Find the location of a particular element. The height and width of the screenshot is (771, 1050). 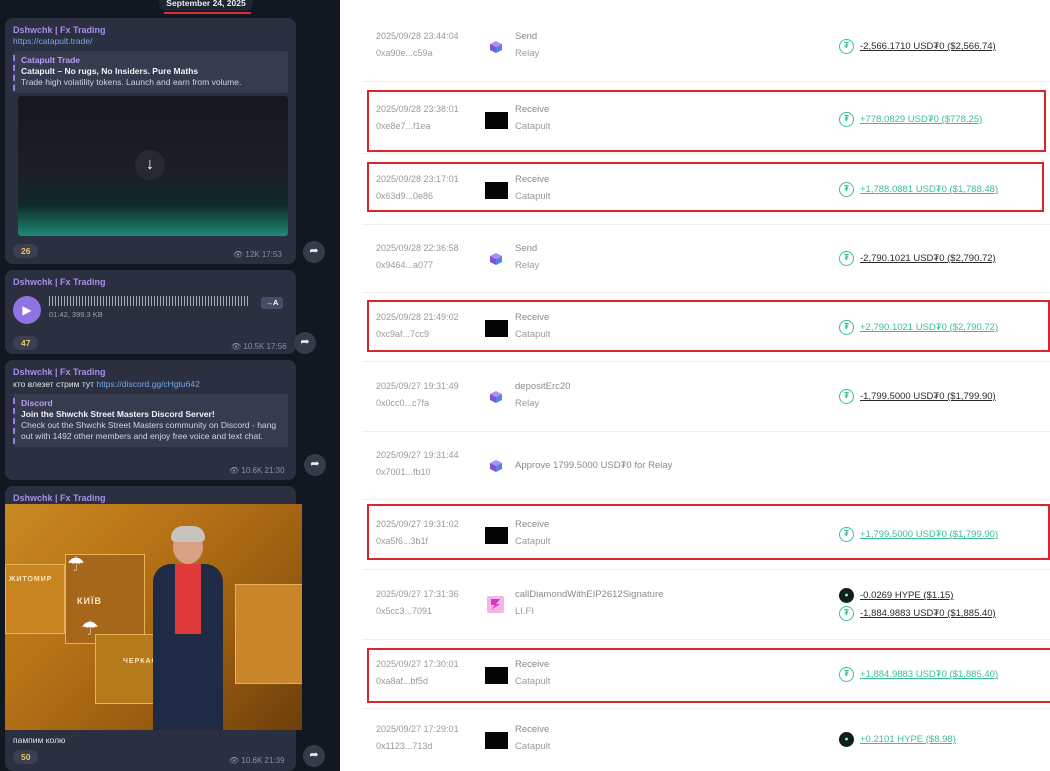

message-views: 👁 10.5K 17:56 is located at coordinates (259, 346).